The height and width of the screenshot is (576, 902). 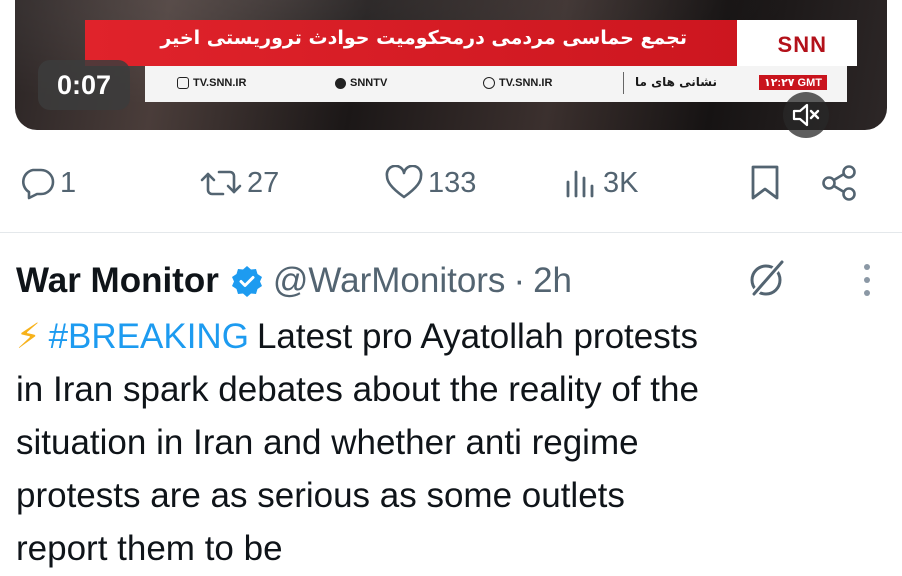 I want to click on ticker-instagram: TV.SNN.IR, so click(x=211, y=83).